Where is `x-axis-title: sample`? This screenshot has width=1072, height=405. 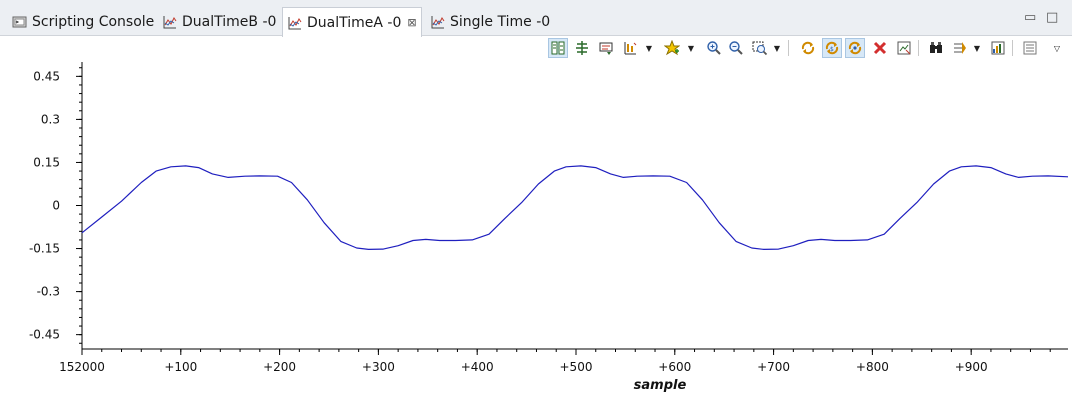 x-axis-title: sample is located at coordinates (660, 385).